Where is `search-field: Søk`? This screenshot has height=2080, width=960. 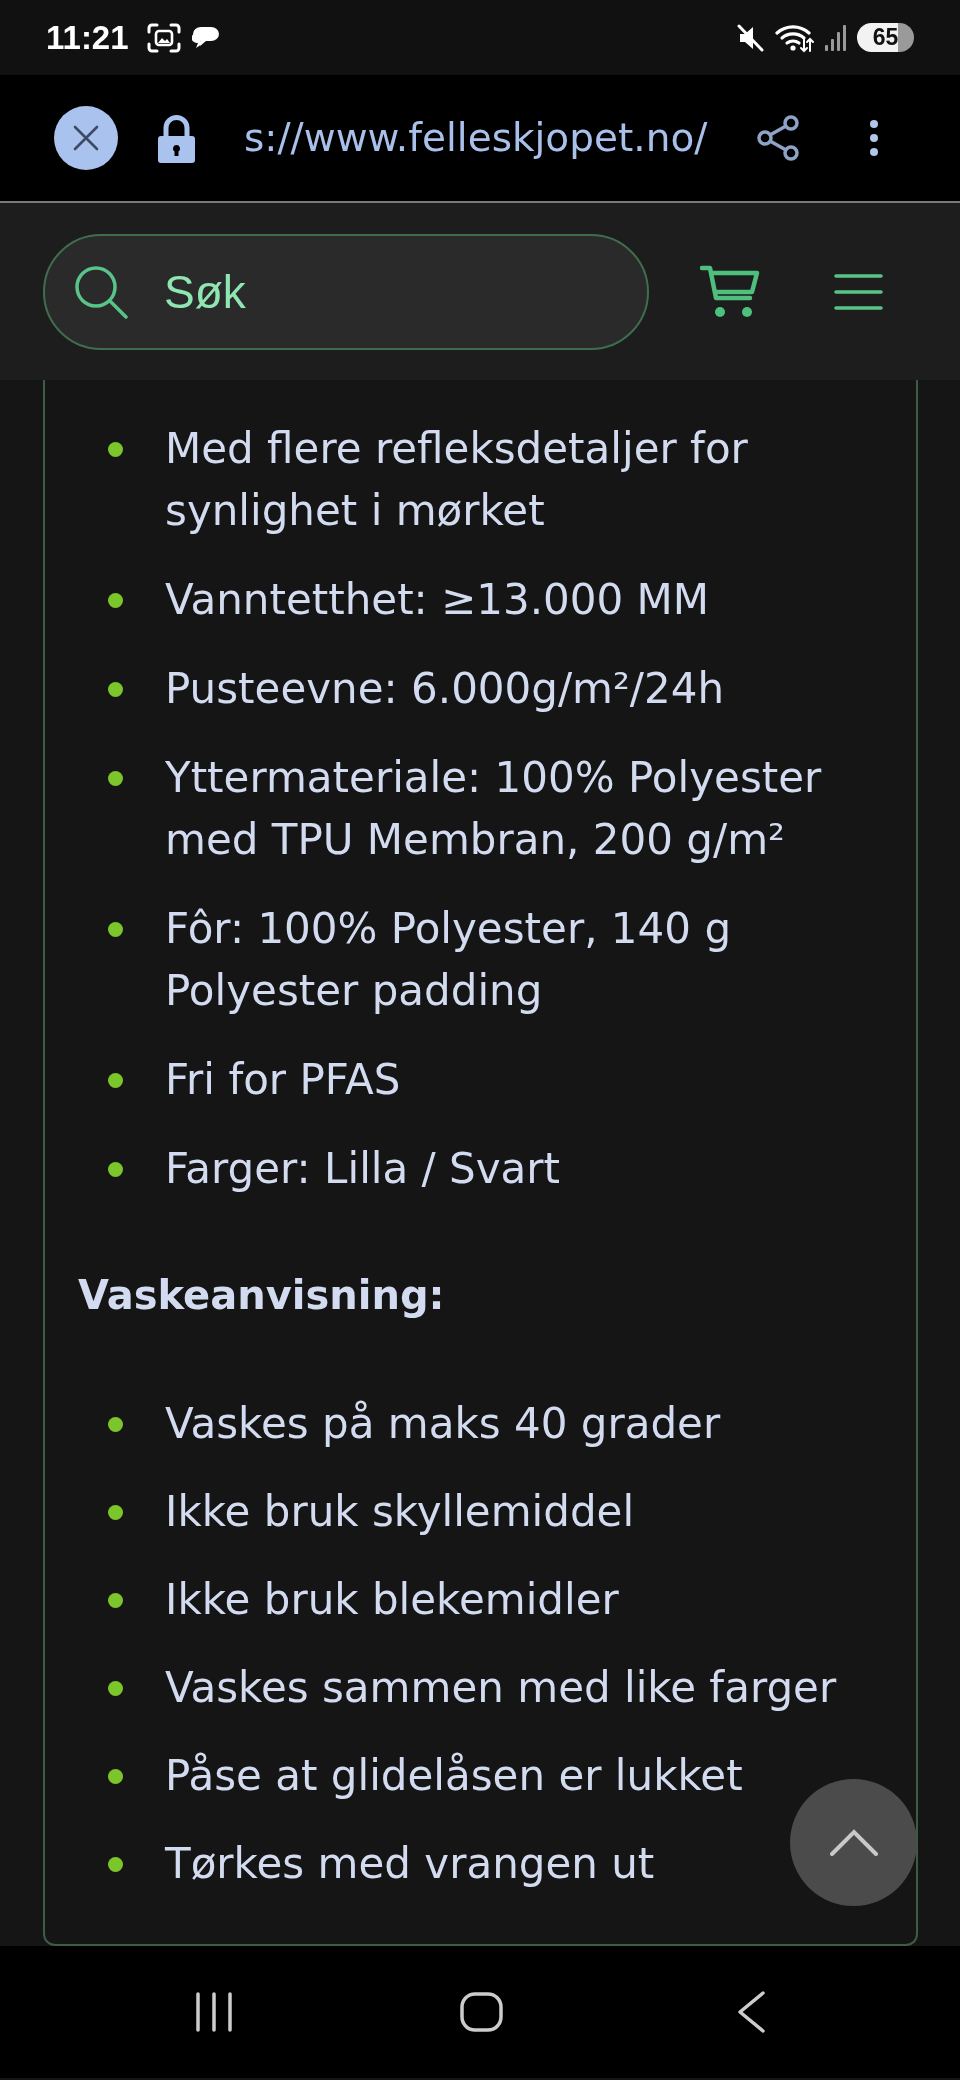 search-field: Søk is located at coordinates (346, 291).